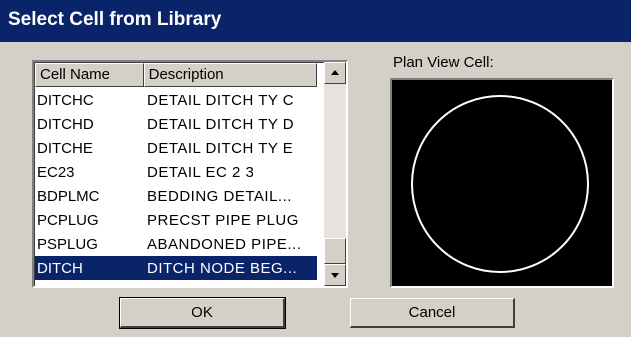 Image resolution: width=631 pixels, height=337 pixels. I want to click on preview-circle-shape, so click(500, 184).